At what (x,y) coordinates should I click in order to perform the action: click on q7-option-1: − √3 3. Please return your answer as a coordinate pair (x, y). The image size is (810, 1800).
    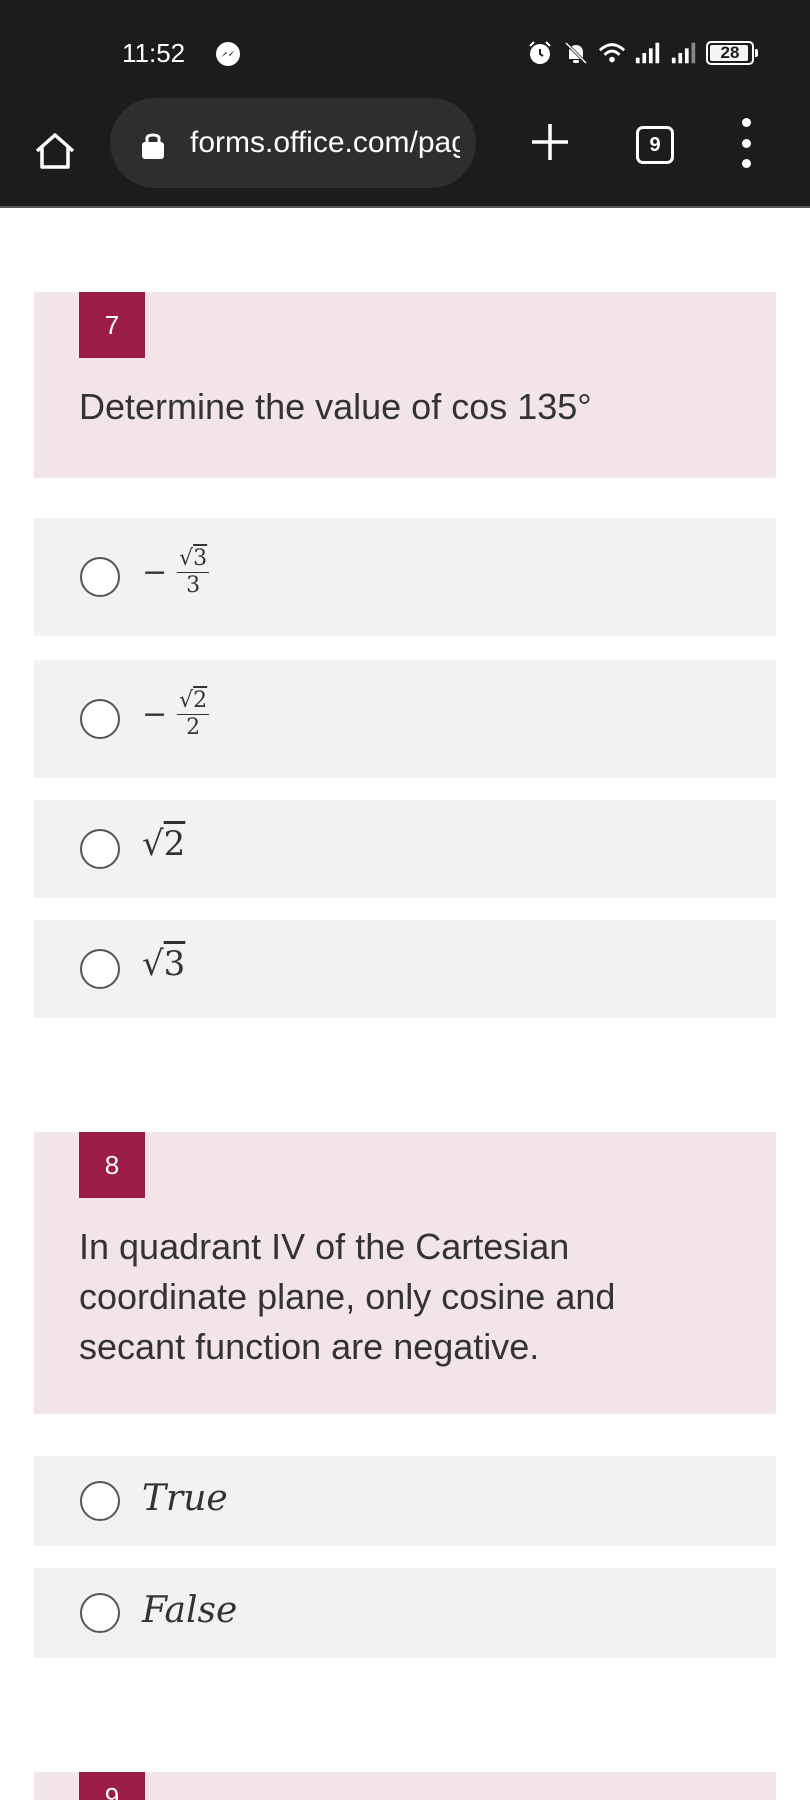
    Looking at the image, I should click on (405, 577).